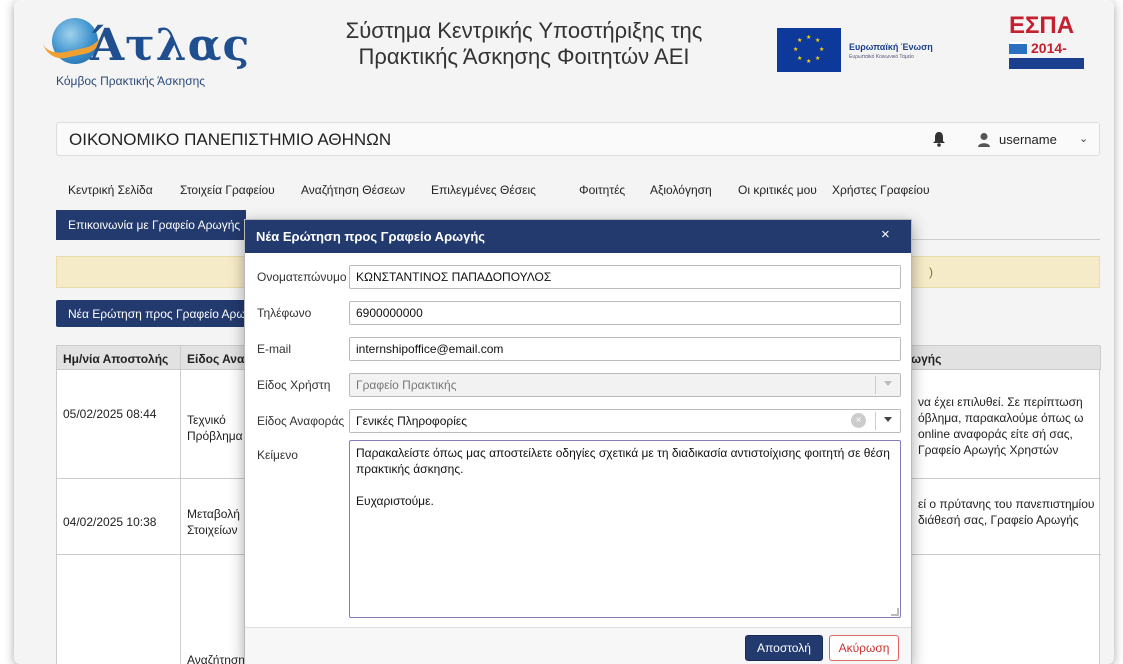 The height and width of the screenshot is (664, 1123). I want to click on phone-field: 6900000000, so click(625, 313).